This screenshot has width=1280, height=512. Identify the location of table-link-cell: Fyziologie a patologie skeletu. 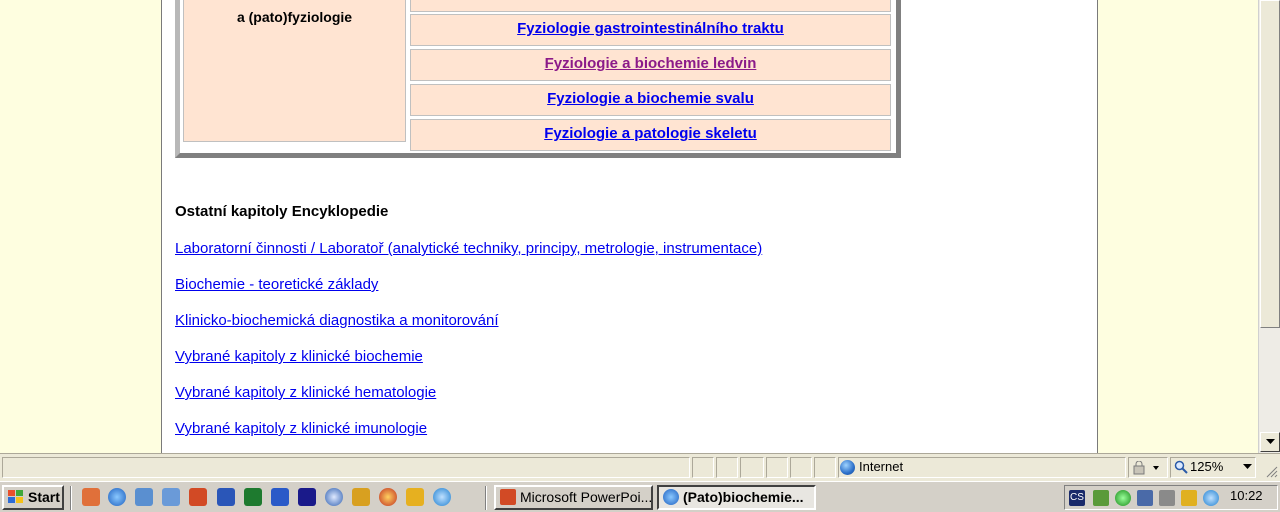
(650, 135).